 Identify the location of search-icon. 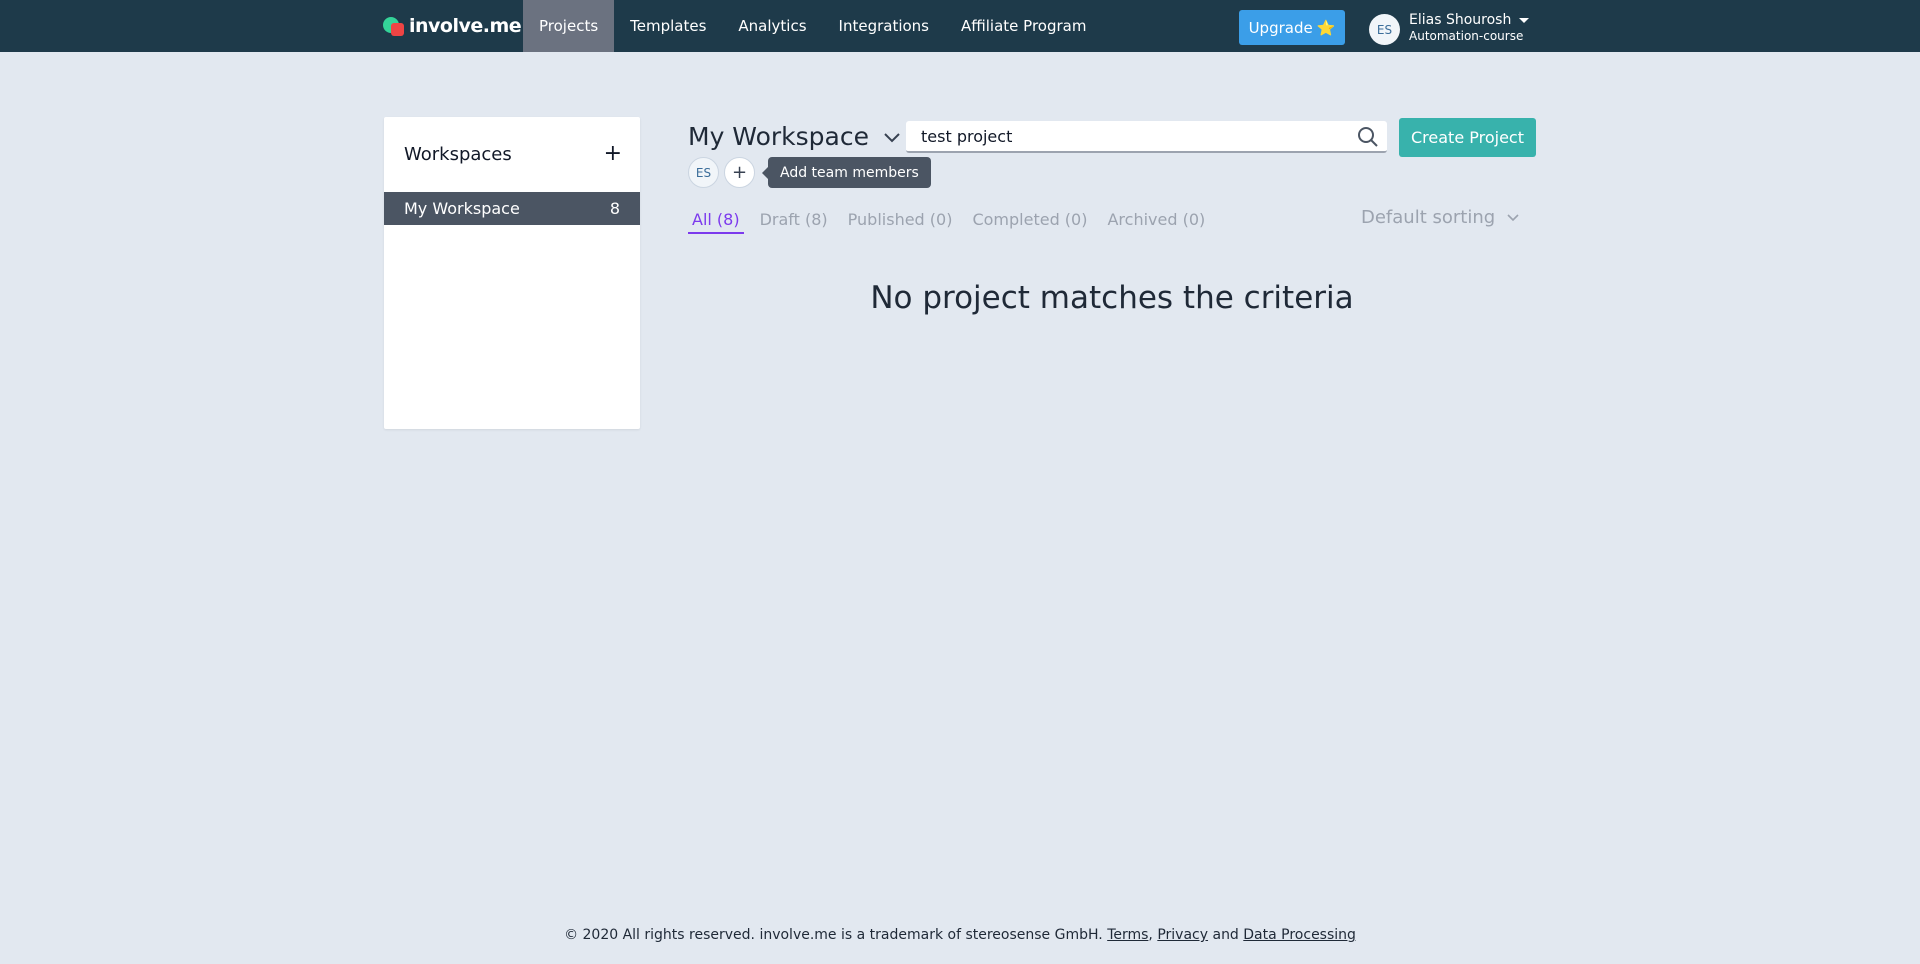
(1368, 137).